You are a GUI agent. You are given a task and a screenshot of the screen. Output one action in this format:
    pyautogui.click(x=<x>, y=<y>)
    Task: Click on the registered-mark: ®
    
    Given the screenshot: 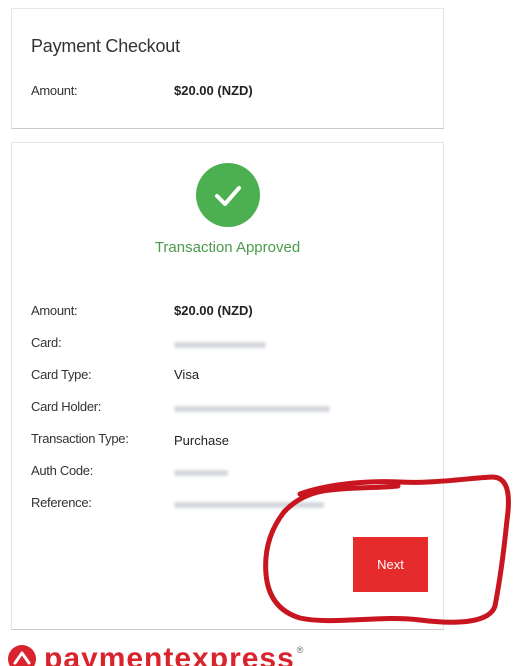 What is the action you would take?
    pyautogui.click(x=300, y=650)
    